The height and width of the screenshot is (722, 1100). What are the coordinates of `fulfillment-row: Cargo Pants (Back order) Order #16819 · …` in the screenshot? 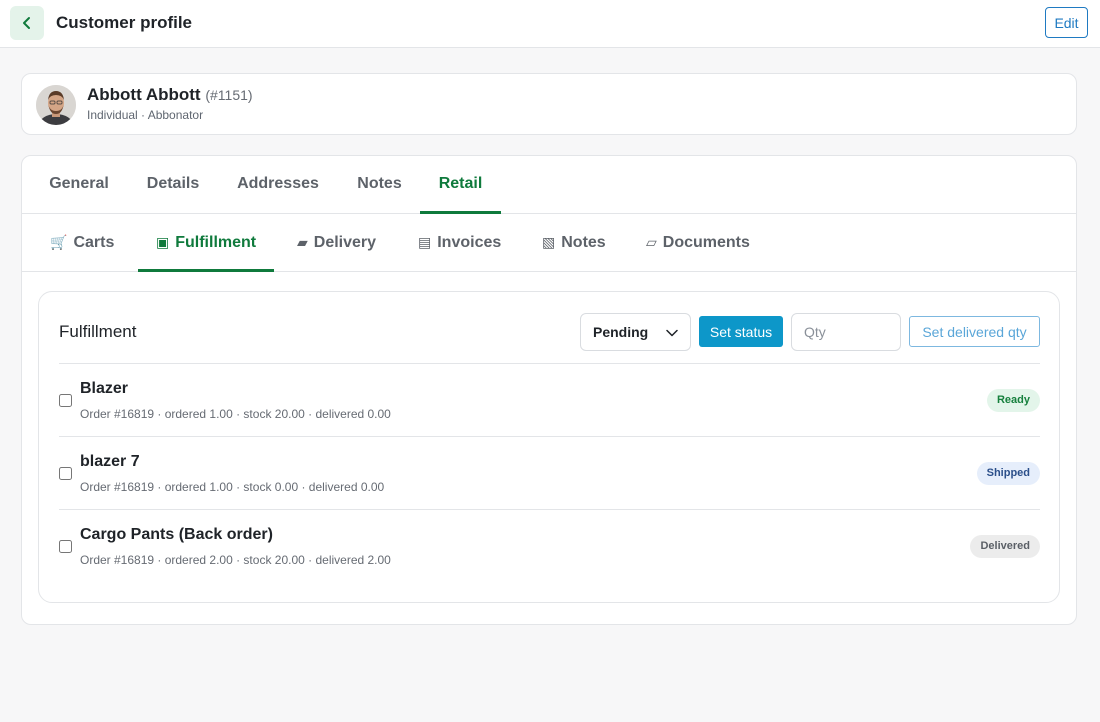 It's located at (549, 546).